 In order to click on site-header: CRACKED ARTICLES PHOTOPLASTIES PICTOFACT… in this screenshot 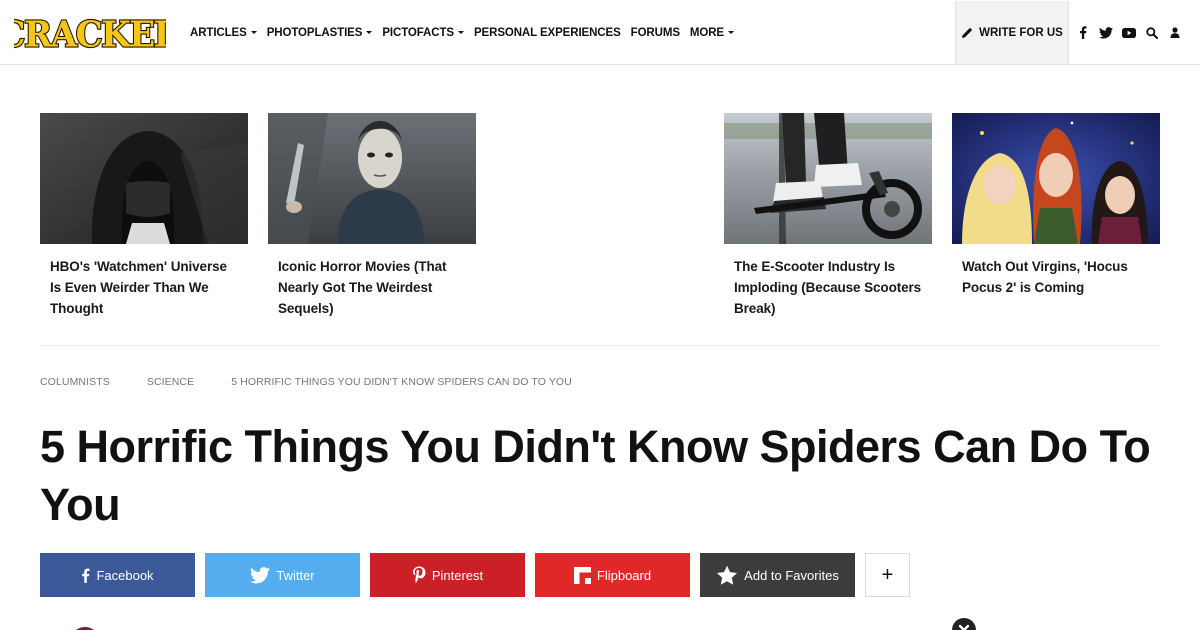, I will do `click(600, 32)`.